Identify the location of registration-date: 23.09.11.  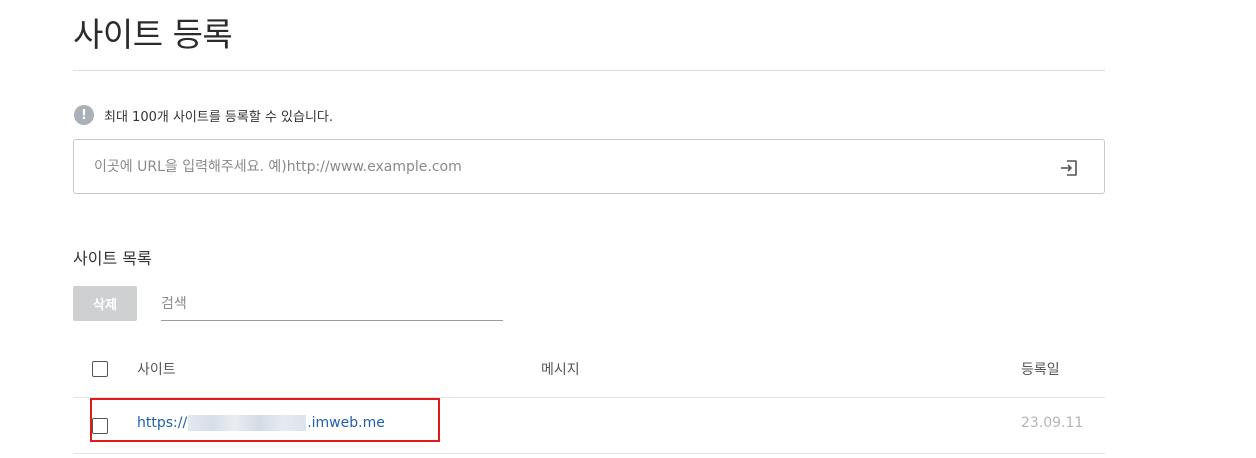
(1052, 423).